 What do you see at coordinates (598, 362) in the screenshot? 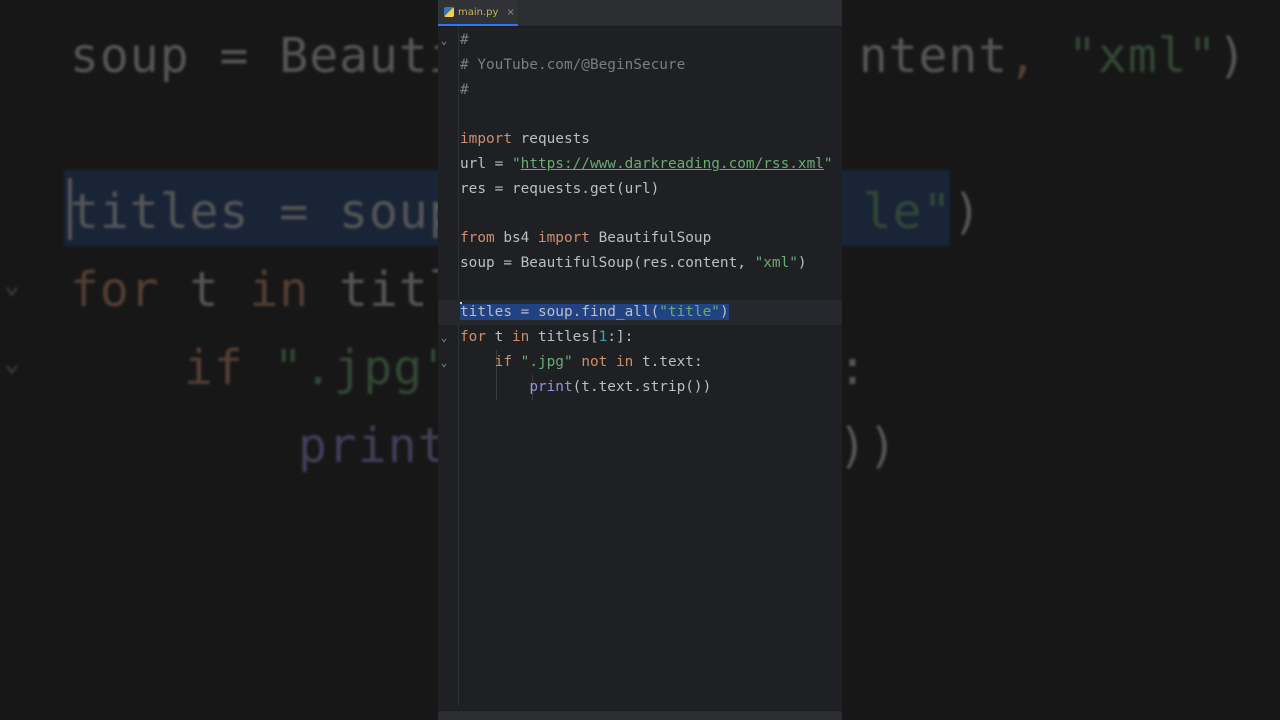
I see `code-line-if: if ".jpg" not in t.text:` at bounding box center [598, 362].